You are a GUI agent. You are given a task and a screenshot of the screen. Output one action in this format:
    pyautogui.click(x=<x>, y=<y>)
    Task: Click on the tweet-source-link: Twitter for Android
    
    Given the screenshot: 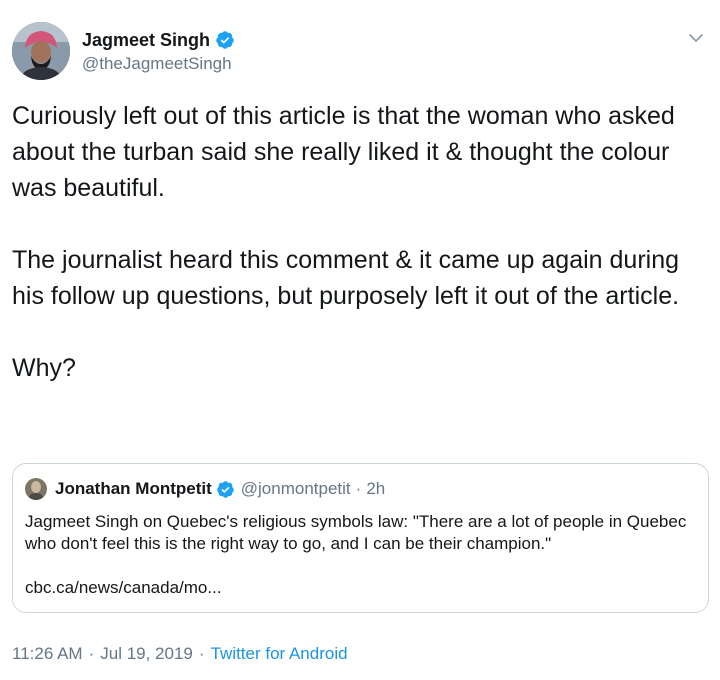 What is the action you would take?
    pyautogui.click(x=279, y=654)
    